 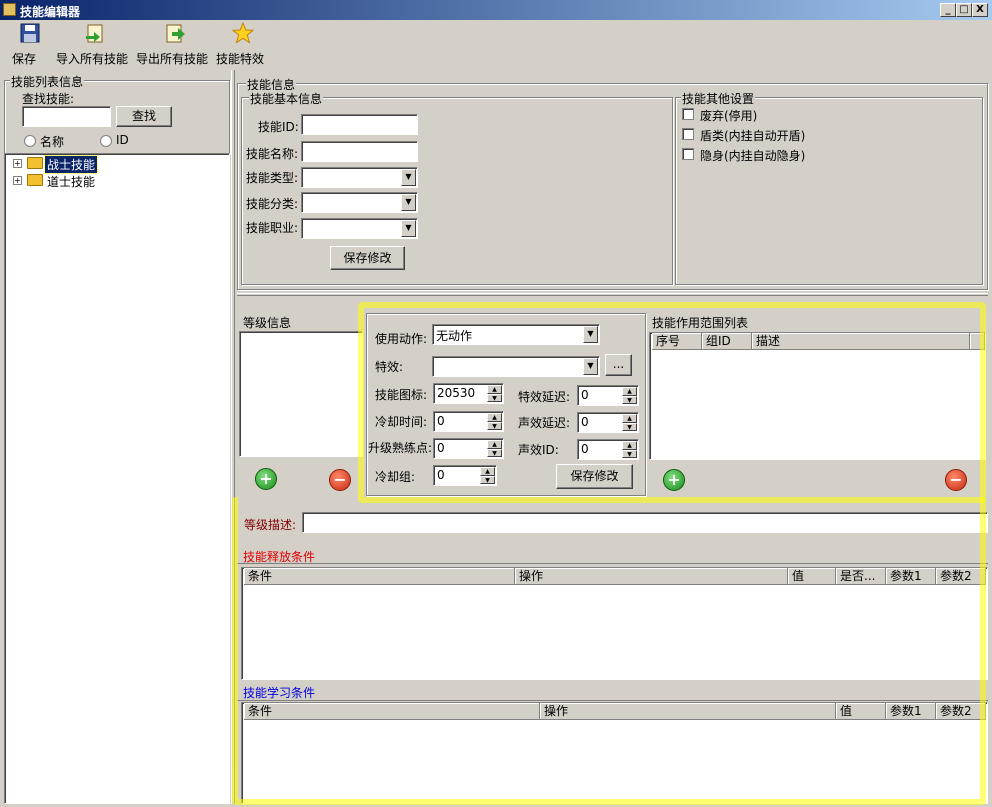 What do you see at coordinates (24, 59) in the screenshot?
I see `toolbar-save-label: 保存` at bounding box center [24, 59].